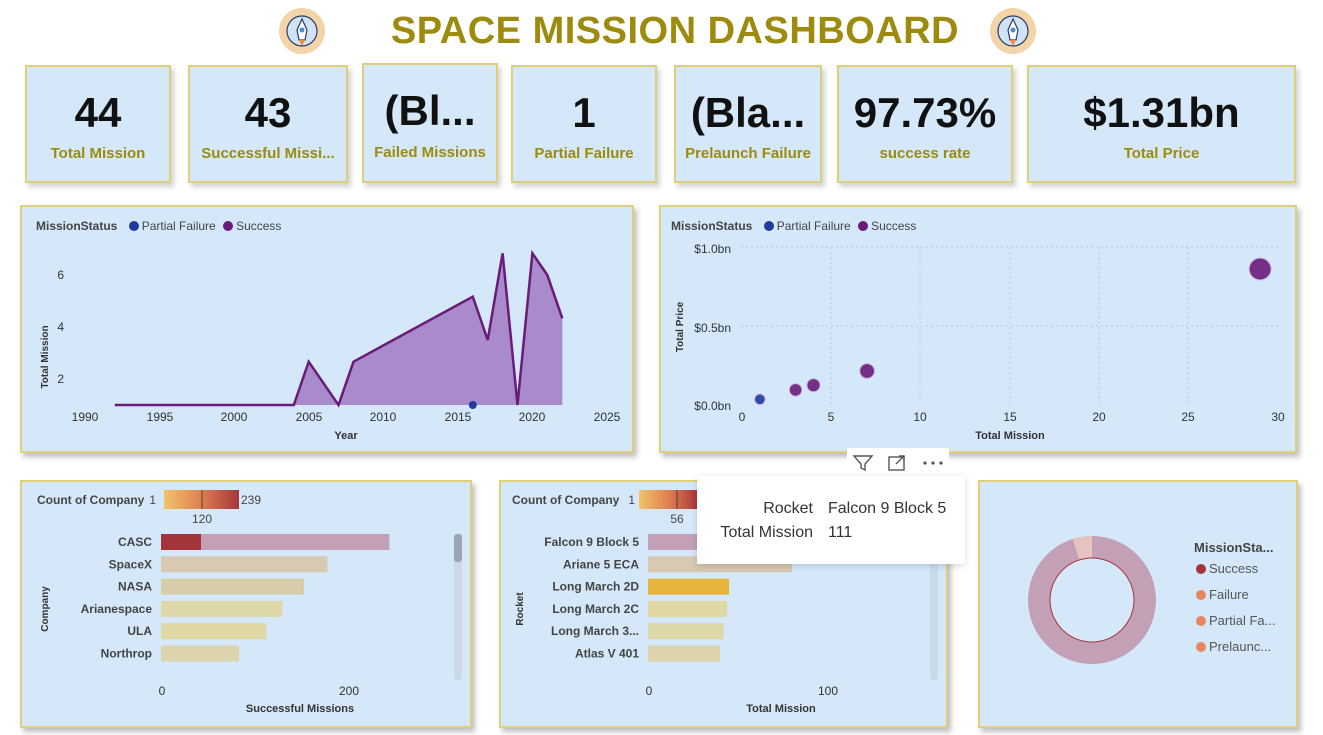 The image size is (1323, 735). I want to click on kpi-value: 44, so click(98, 112).